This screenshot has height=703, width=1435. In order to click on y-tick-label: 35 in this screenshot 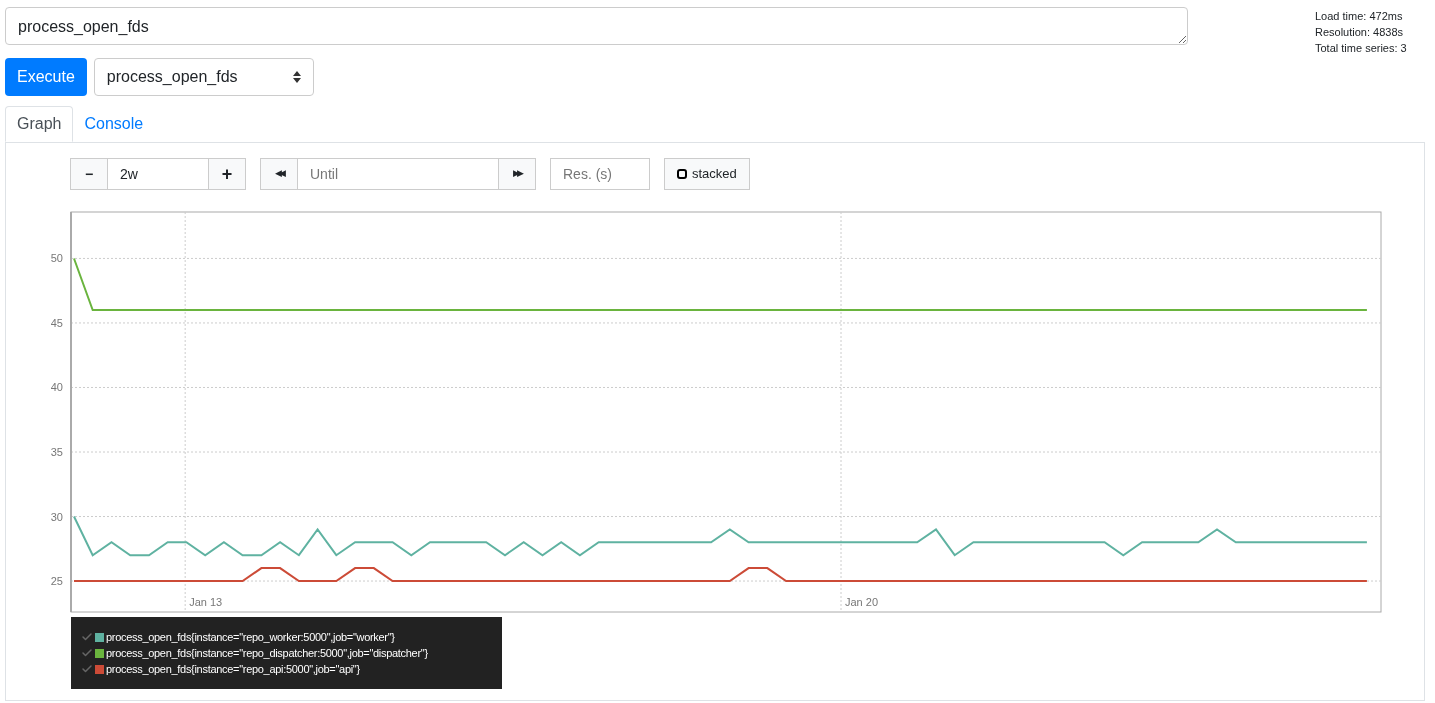, I will do `click(56, 452)`.